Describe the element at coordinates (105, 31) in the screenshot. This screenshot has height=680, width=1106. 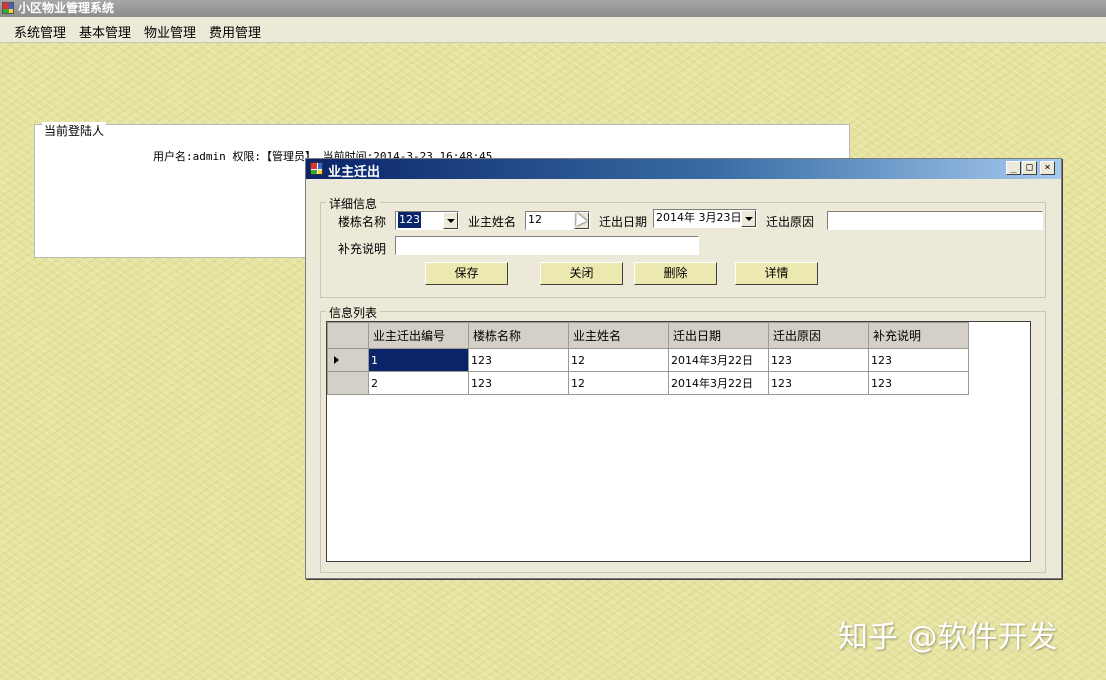
I see `menu-basic: 基本管理` at that location.